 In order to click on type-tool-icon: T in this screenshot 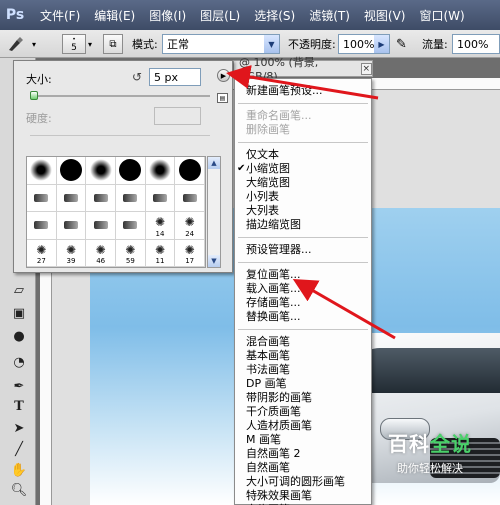, I will do `click(19, 406)`.